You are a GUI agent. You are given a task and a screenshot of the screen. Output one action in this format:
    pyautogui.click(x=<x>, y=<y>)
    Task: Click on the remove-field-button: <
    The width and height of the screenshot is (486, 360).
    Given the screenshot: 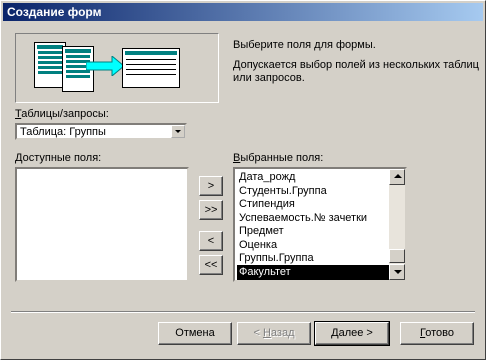 What is the action you would take?
    pyautogui.click(x=211, y=241)
    